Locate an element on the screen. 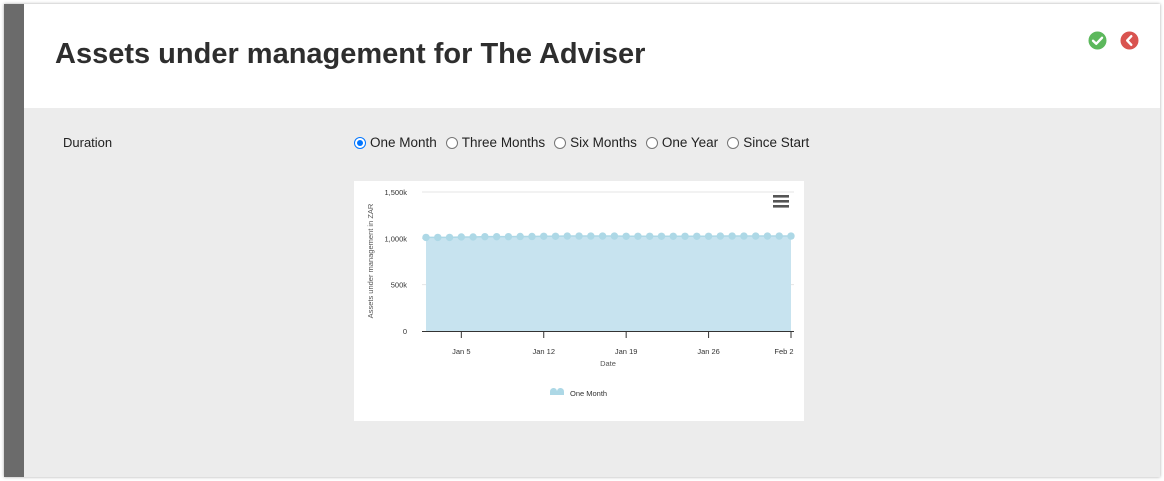  duration-label: Duration is located at coordinates (88, 142).